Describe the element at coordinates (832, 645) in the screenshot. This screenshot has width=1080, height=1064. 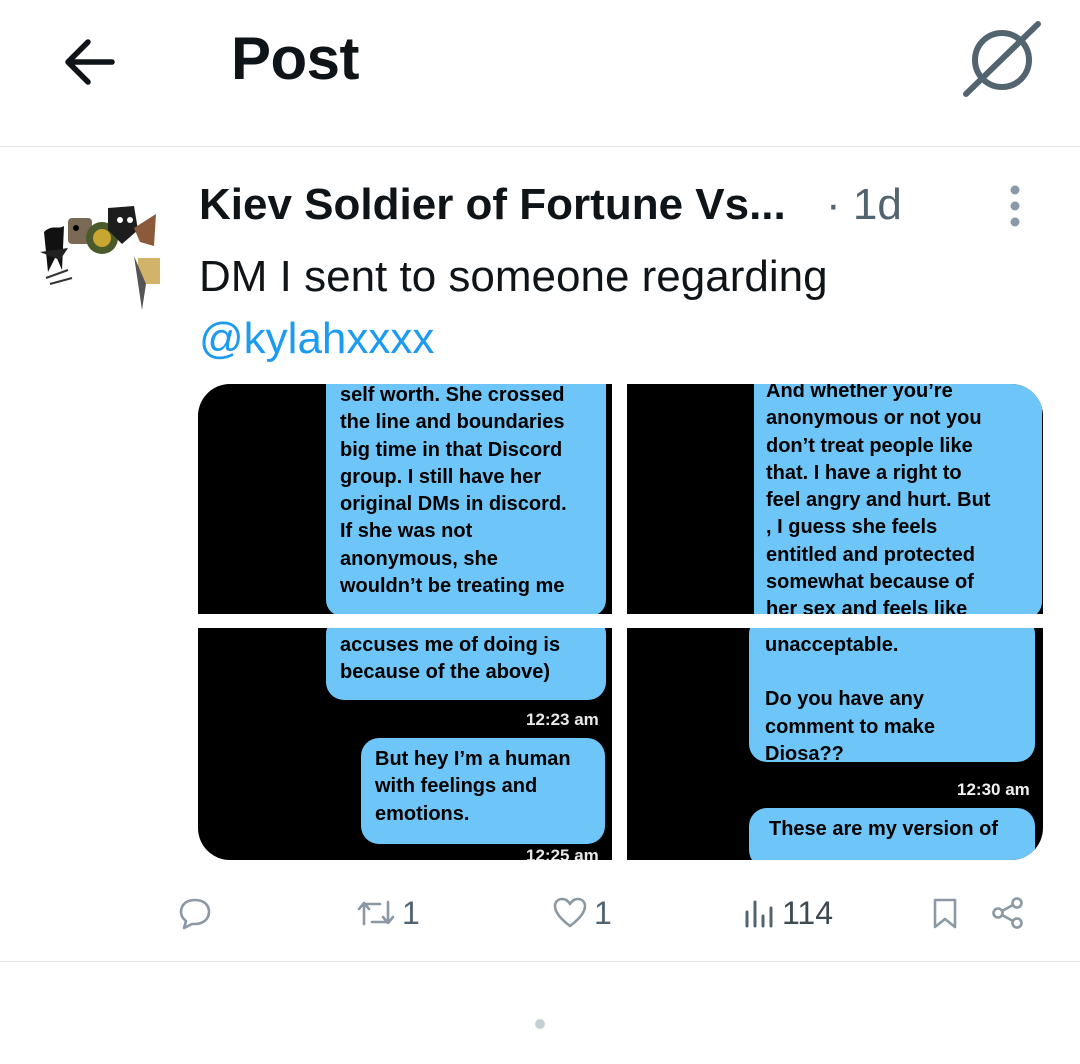
I see `message-line: unacceptable.` at that location.